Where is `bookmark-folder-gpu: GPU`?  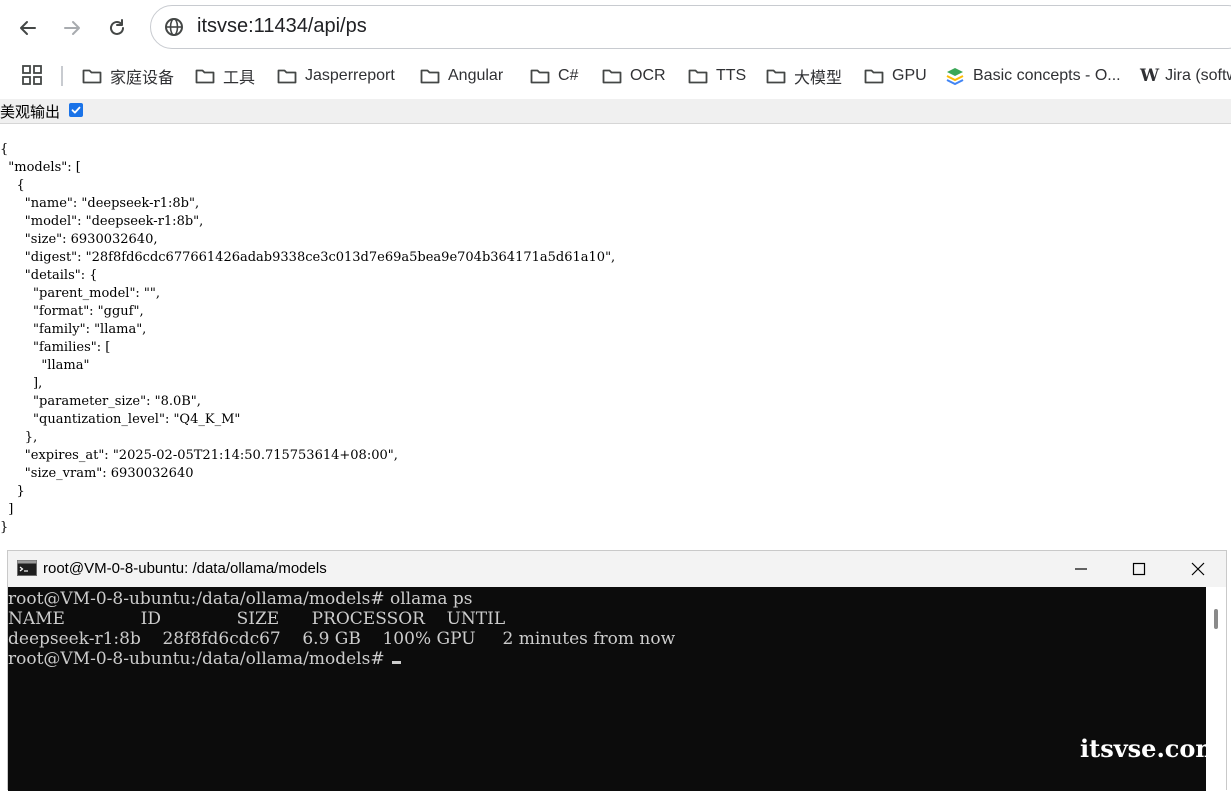
bookmark-folder-gpu: GPU is located at coordinates (895, 76).